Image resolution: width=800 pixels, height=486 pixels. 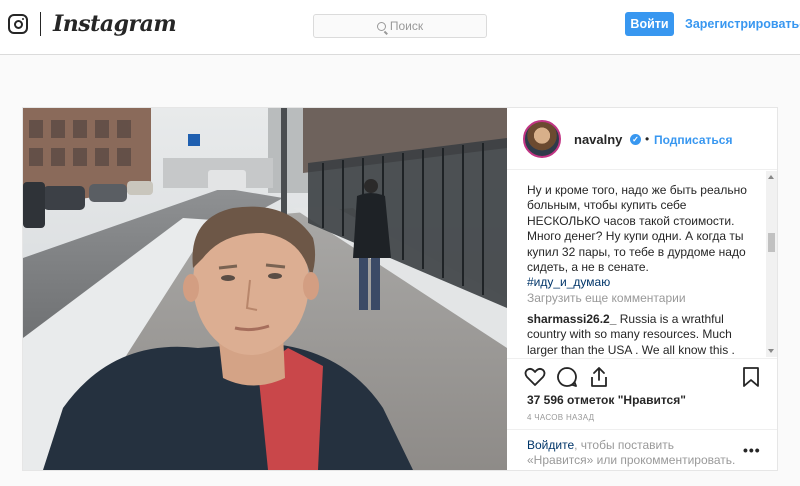 What do you see at coordinates (40, 24) in the screenshot?
I see `logo-divider` at bounding box center [40, 24].